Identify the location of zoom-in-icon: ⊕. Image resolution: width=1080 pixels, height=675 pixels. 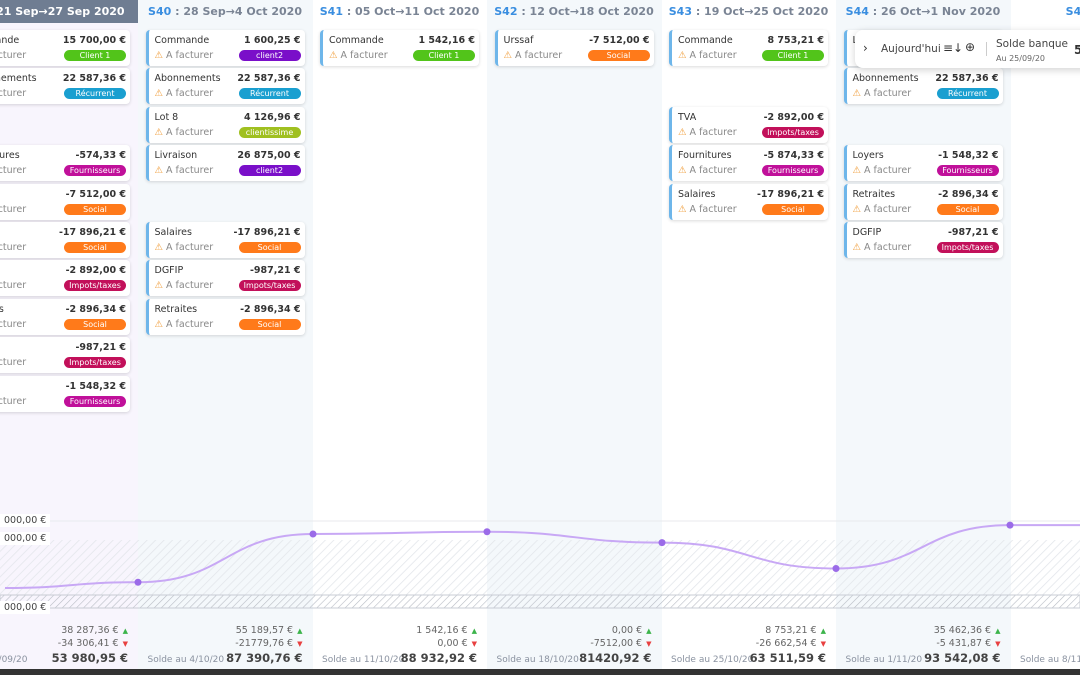
(970, 47).